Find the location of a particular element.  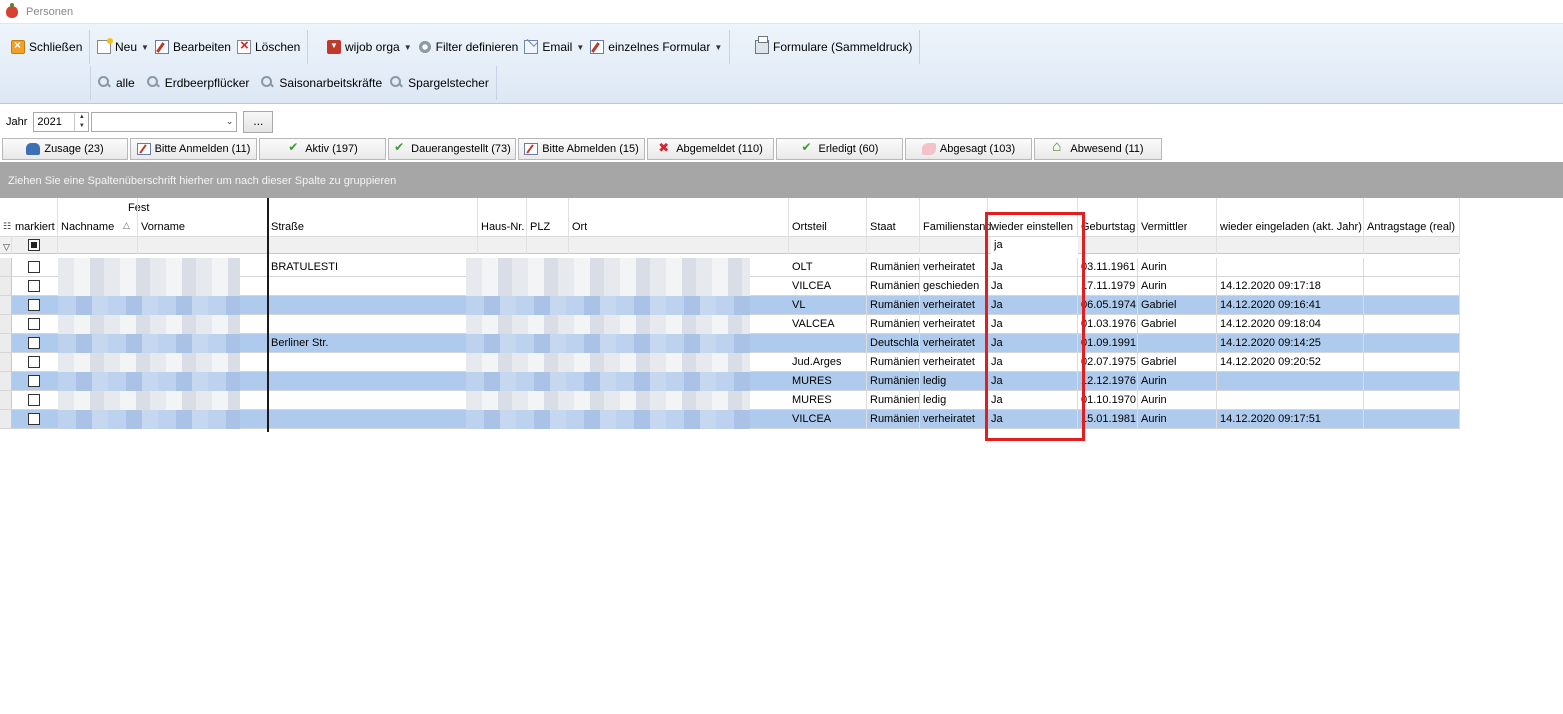

filter-cell-vermittler is located at coordinates (1177, 245).